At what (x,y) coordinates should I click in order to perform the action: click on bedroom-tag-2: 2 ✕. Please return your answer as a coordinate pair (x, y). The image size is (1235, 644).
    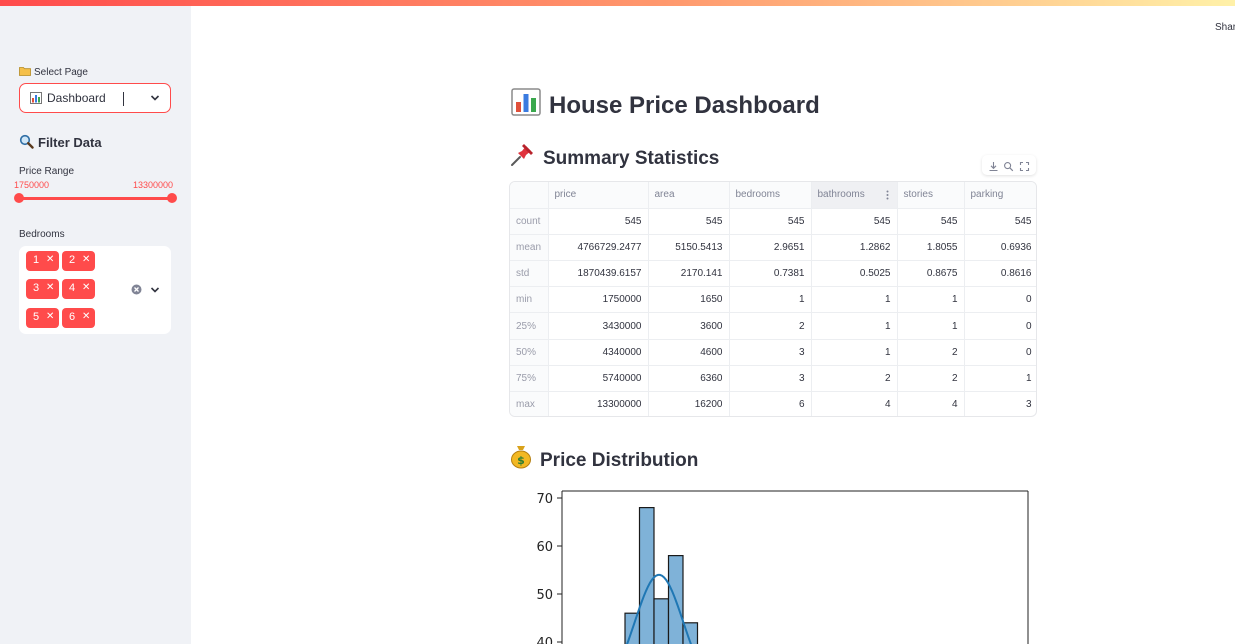
    Looking at the image, I should click on (78, 261).